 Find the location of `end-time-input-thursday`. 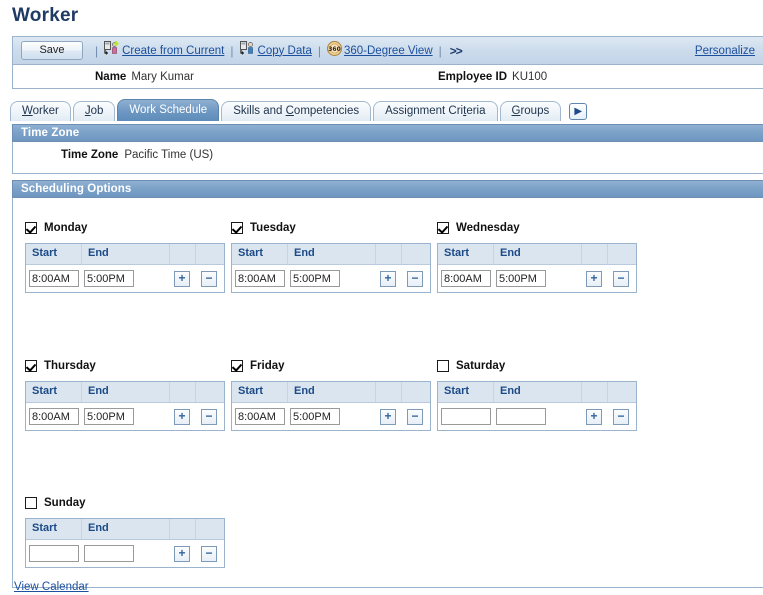

end-time-input-thursday is located at coordinates (109, 416).